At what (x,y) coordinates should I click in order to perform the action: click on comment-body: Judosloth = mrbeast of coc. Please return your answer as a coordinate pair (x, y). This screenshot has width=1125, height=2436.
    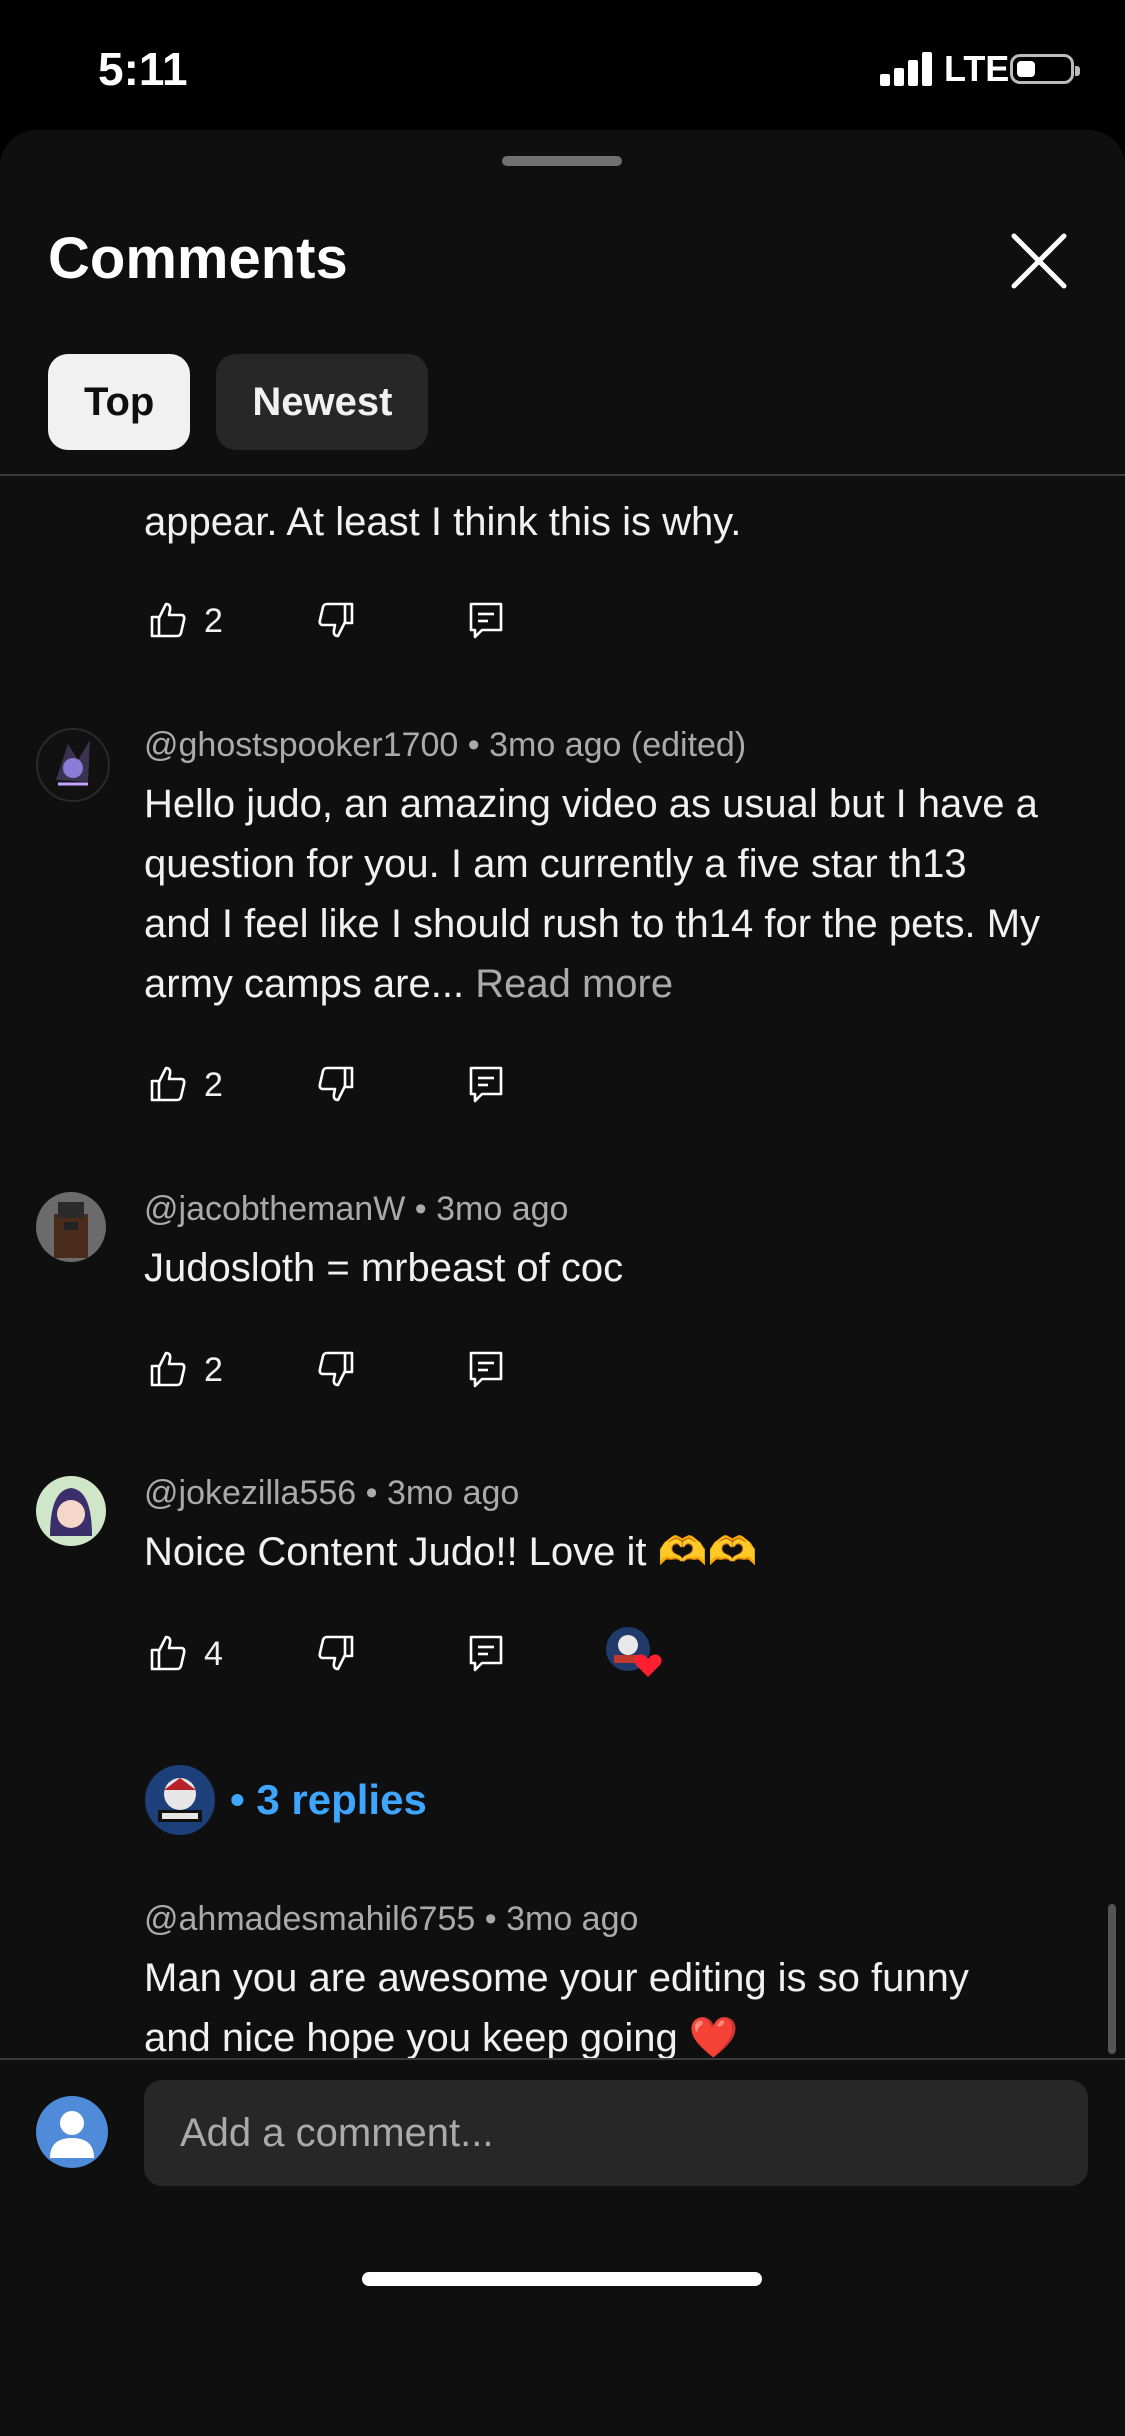
    Looking at the image, I should click on (384, 1268).